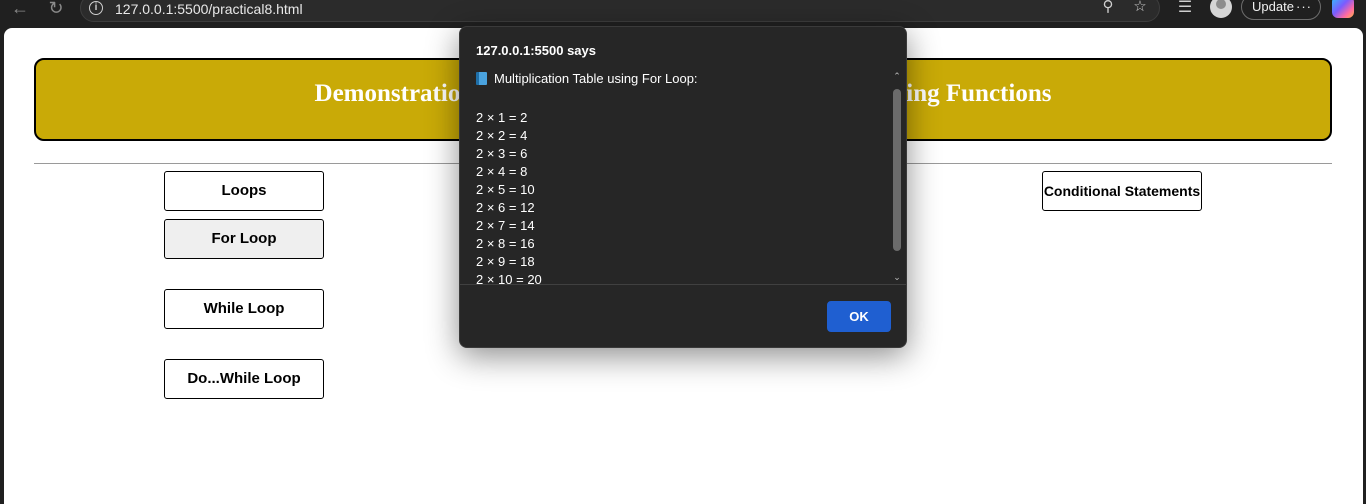  I want to click on copilot-icon, so click(1343, 9).